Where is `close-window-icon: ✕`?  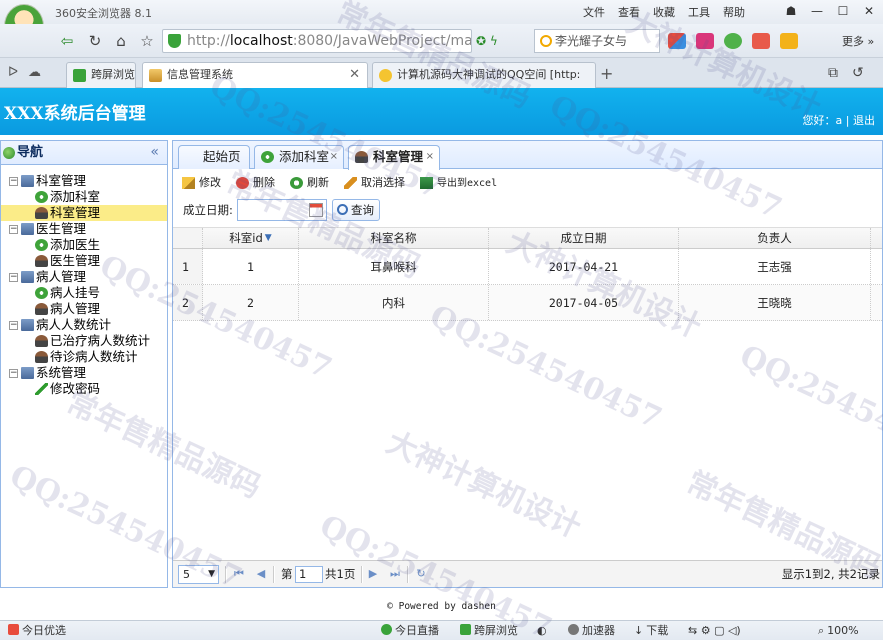
close-window-icon: ✕ is located at coordinates (869, 11).